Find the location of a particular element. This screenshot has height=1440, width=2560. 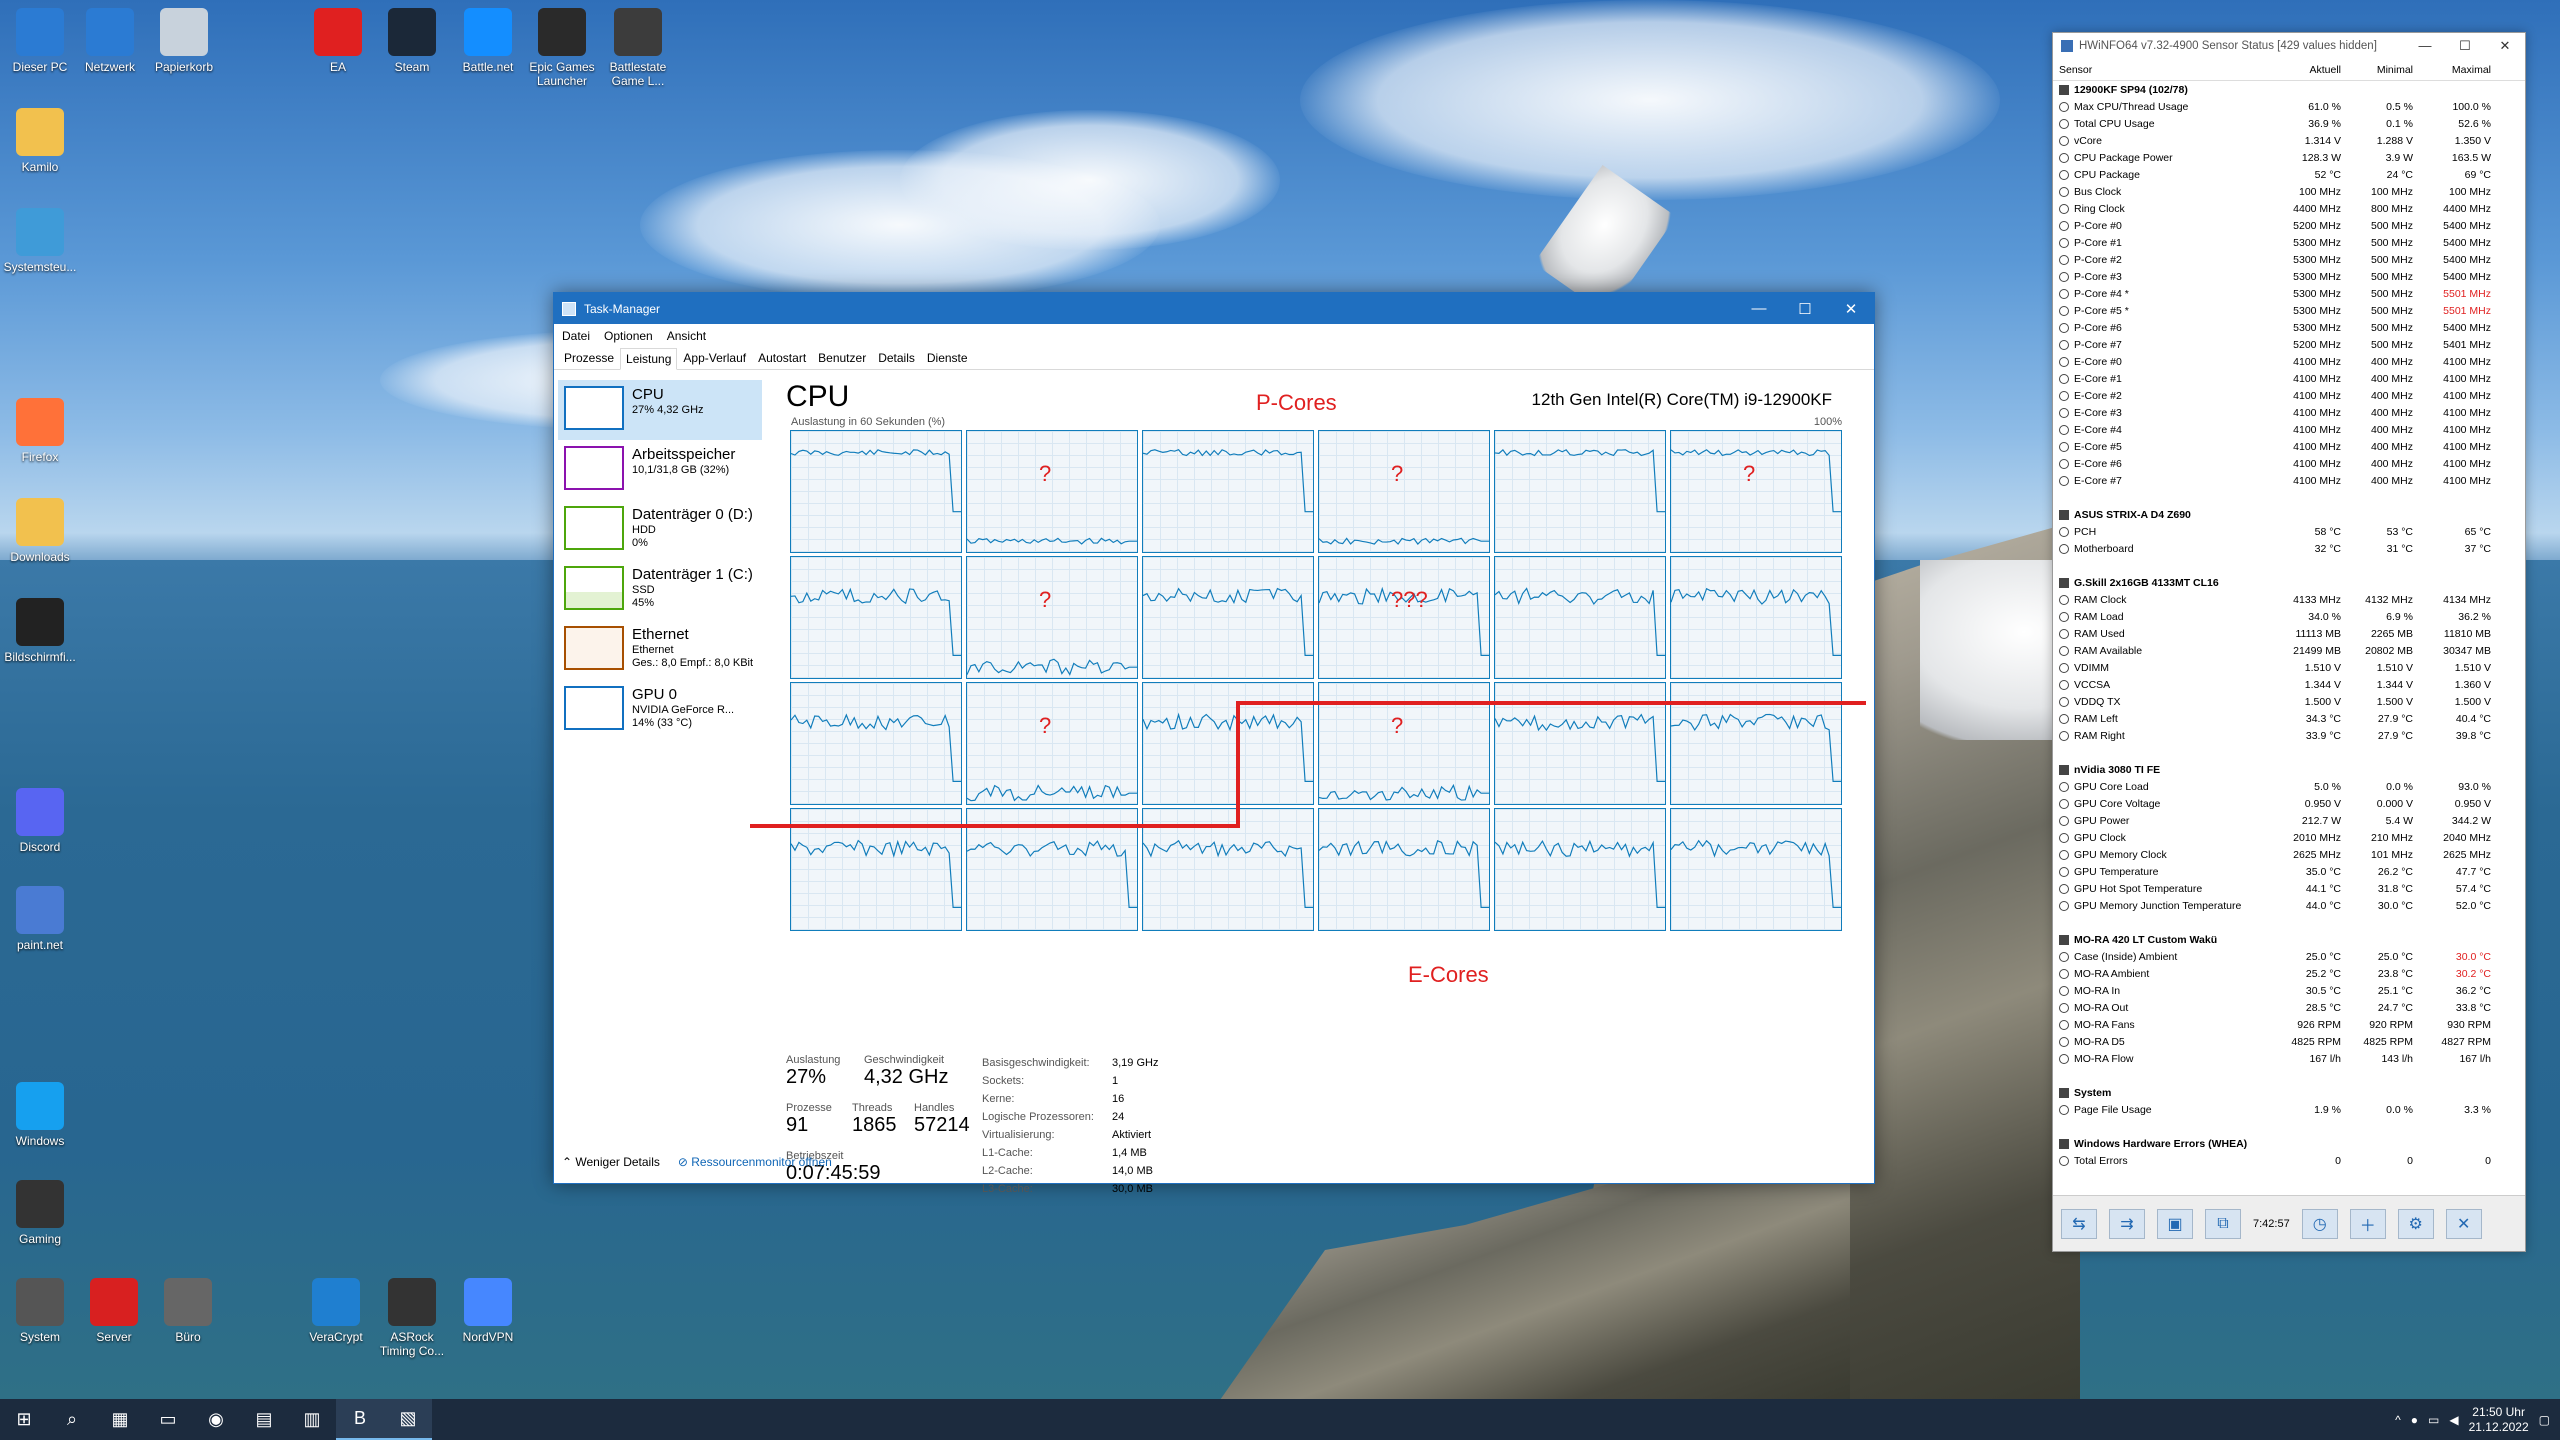

title-bar: Task-Manager — ☐ ✕ is located at coordinates (1214, 308).